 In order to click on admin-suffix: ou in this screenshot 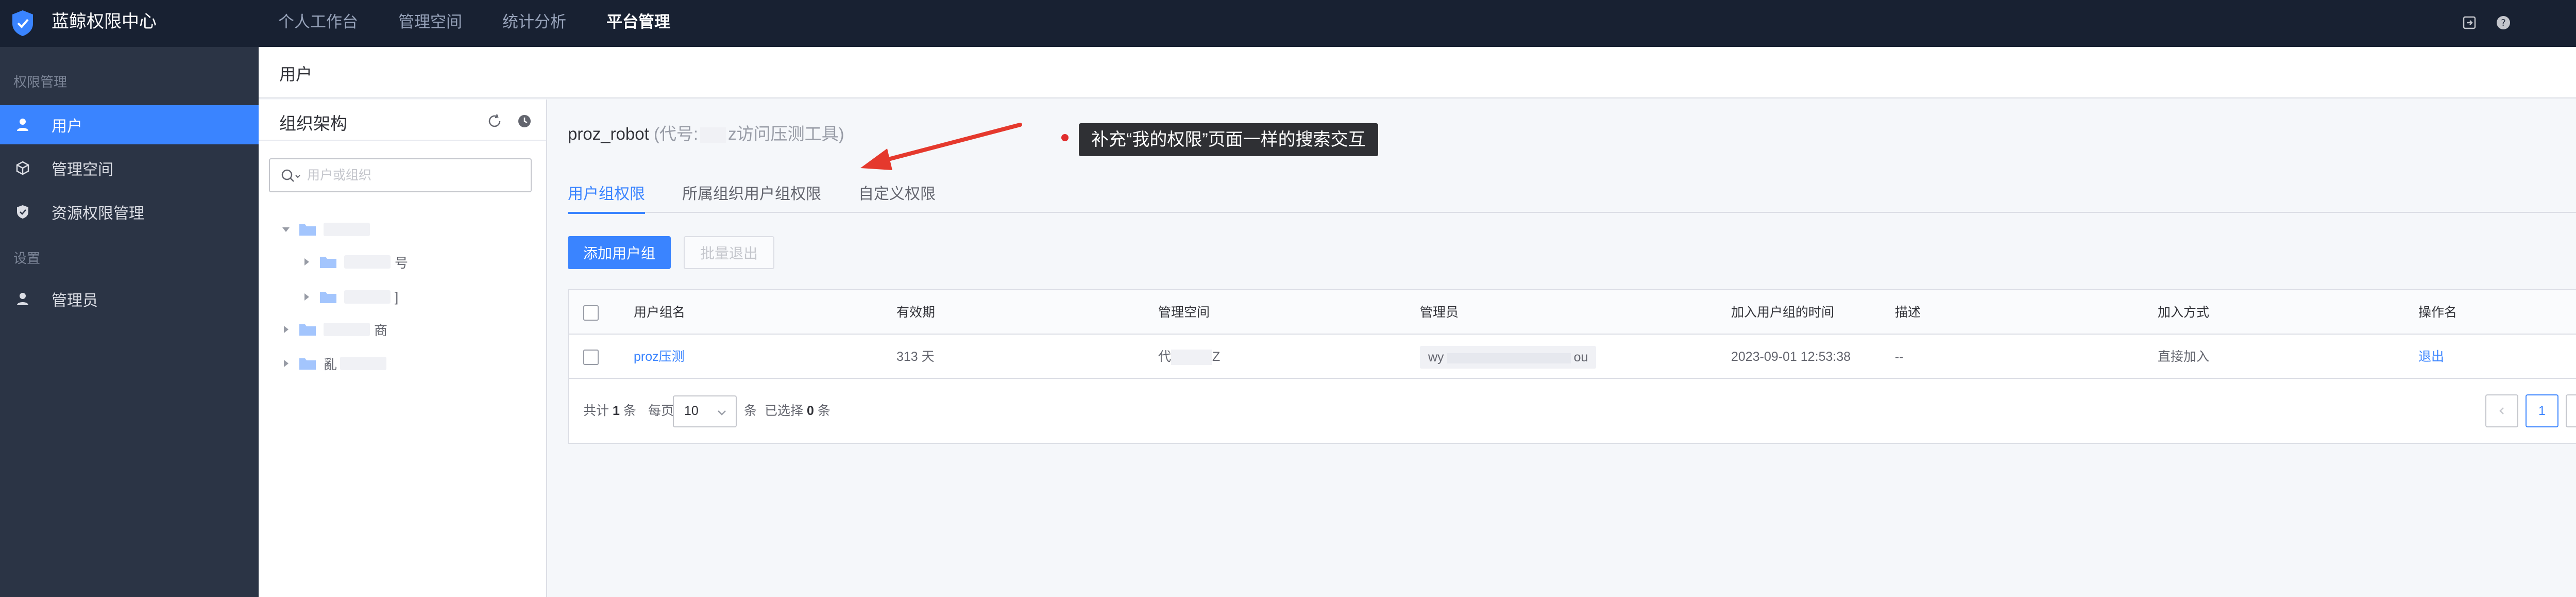, I will do `click(1580, 358)`.